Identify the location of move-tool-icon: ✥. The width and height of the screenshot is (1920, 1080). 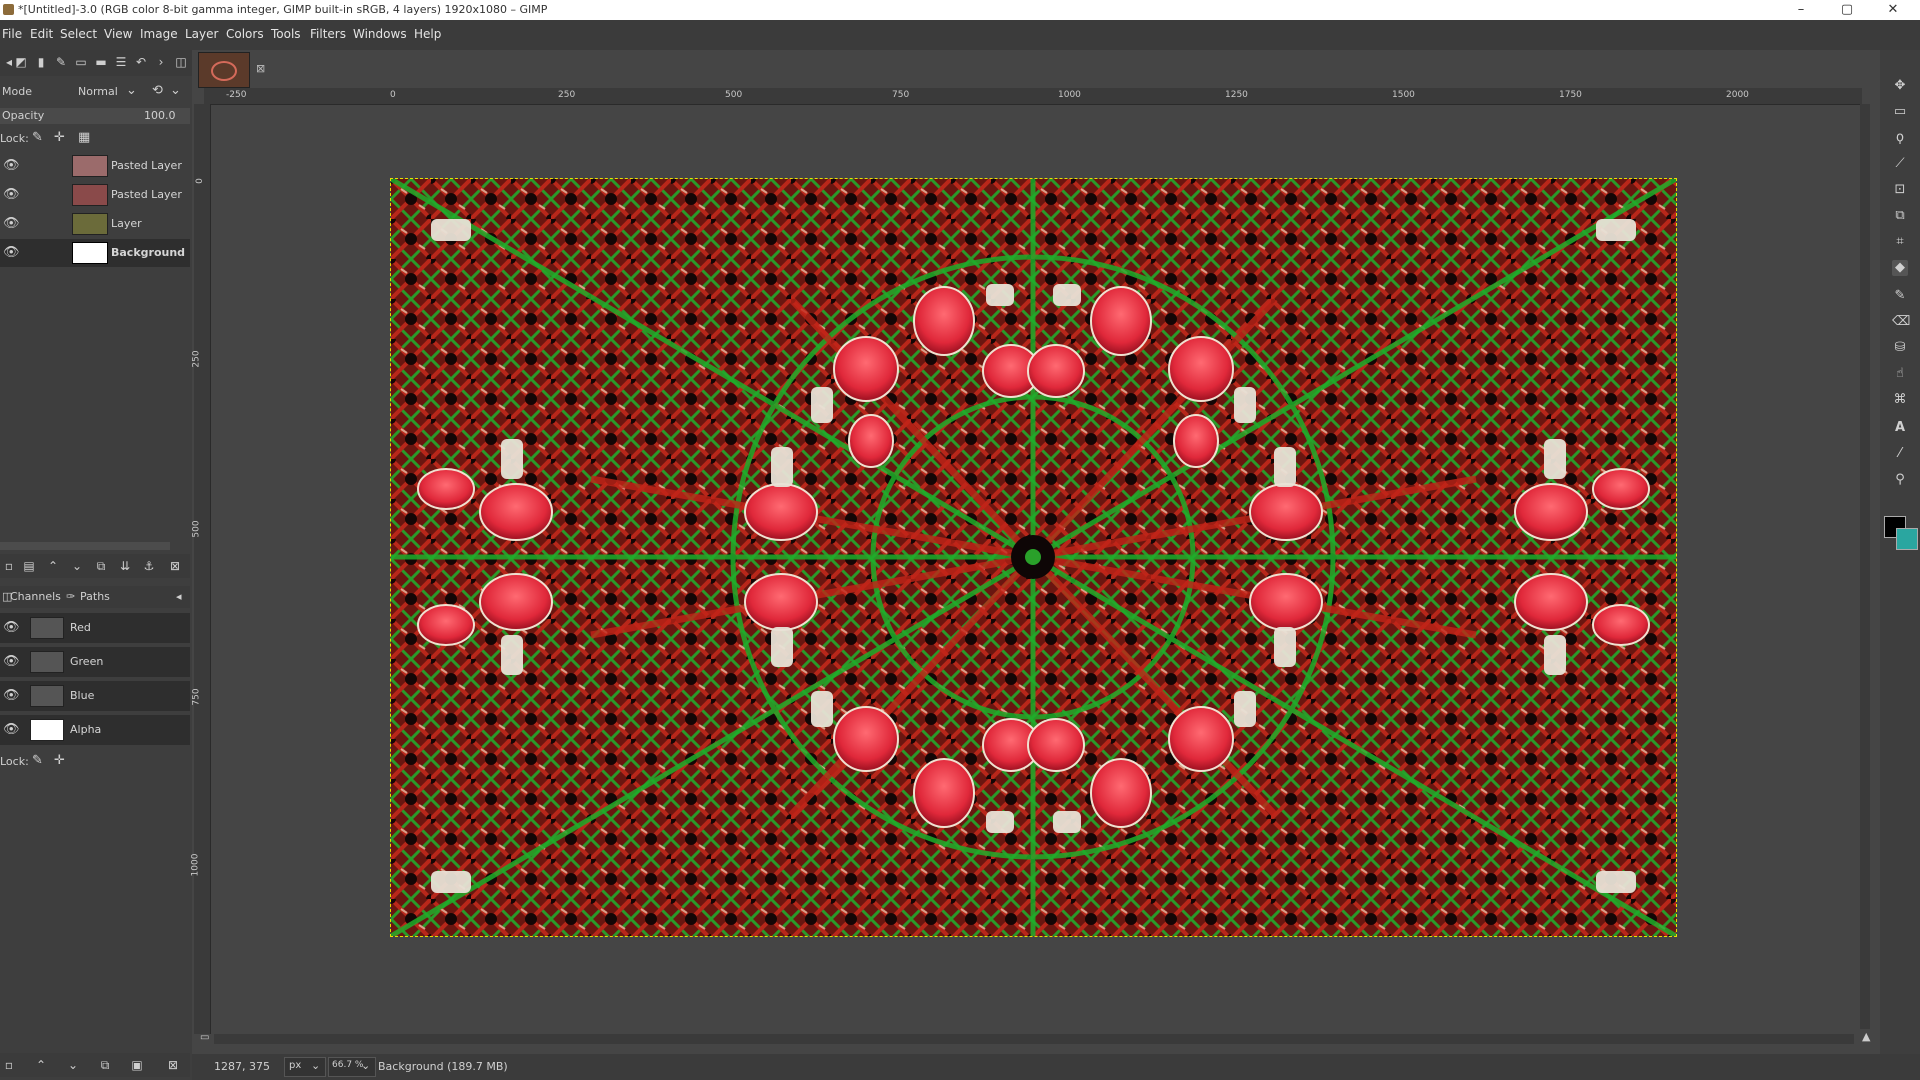
(1900, 86).